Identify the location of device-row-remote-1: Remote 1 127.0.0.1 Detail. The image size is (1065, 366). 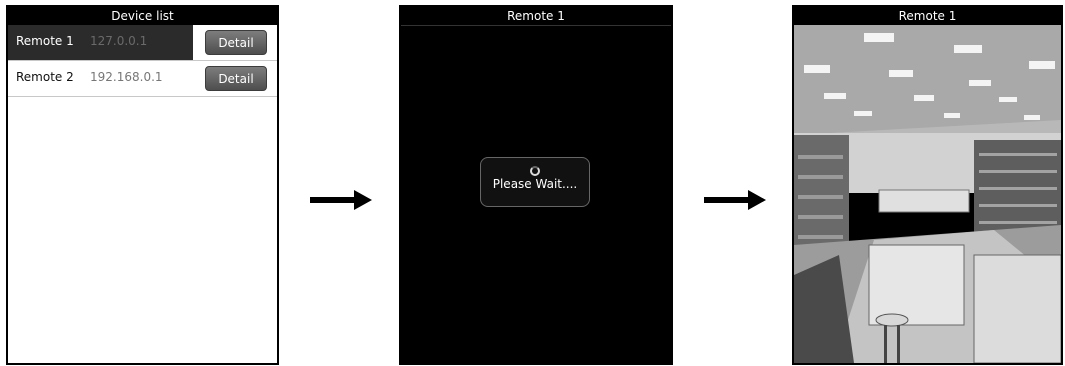
(142, 43).